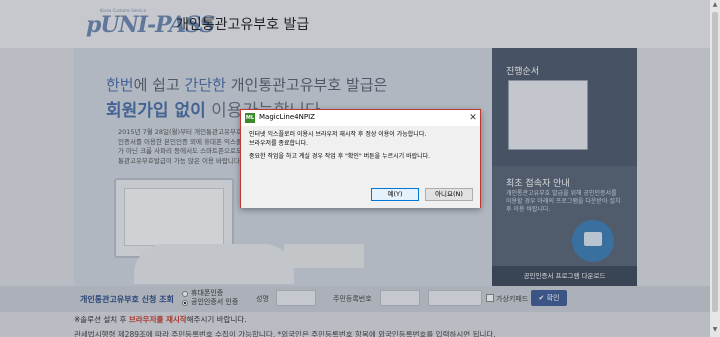 Image resolution: width=720 pixels, height=337 pixels. Describe the element at coordinates (715, 5) in the screenshot. I see `scroll-up-icon: ▲` at that location.